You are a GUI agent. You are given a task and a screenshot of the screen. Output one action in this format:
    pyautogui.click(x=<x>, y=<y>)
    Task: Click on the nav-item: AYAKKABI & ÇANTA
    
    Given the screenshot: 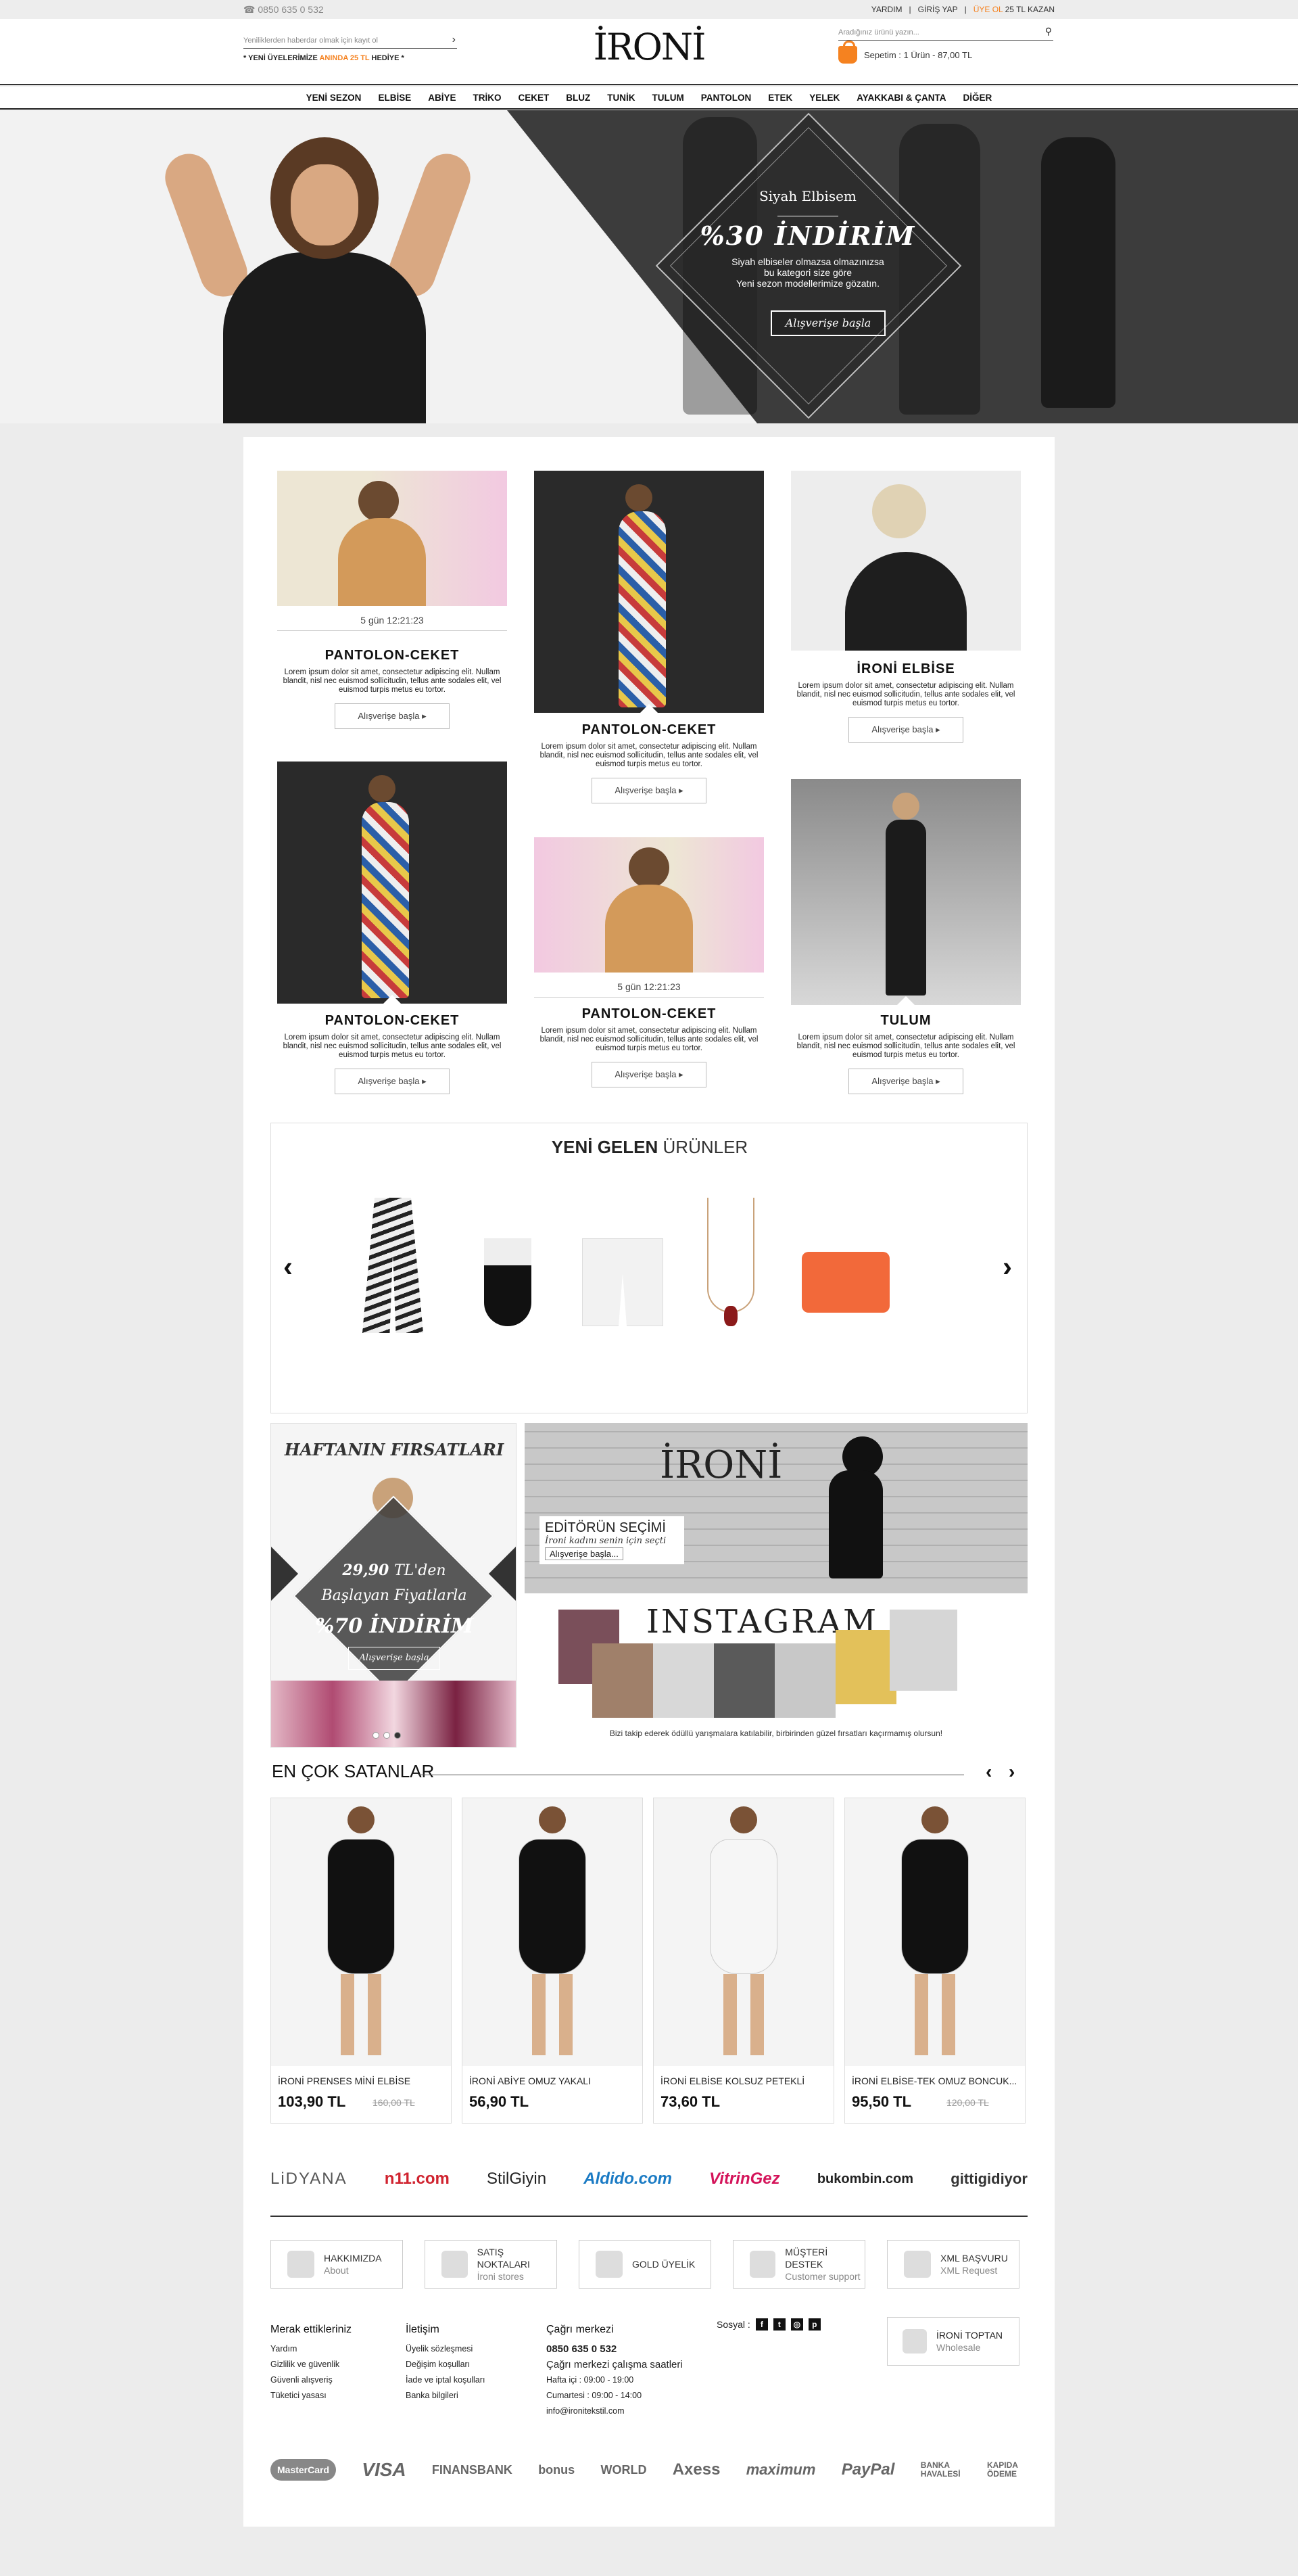 What is the action you would take?
    pyautogui.click(x=901, y=98)
    